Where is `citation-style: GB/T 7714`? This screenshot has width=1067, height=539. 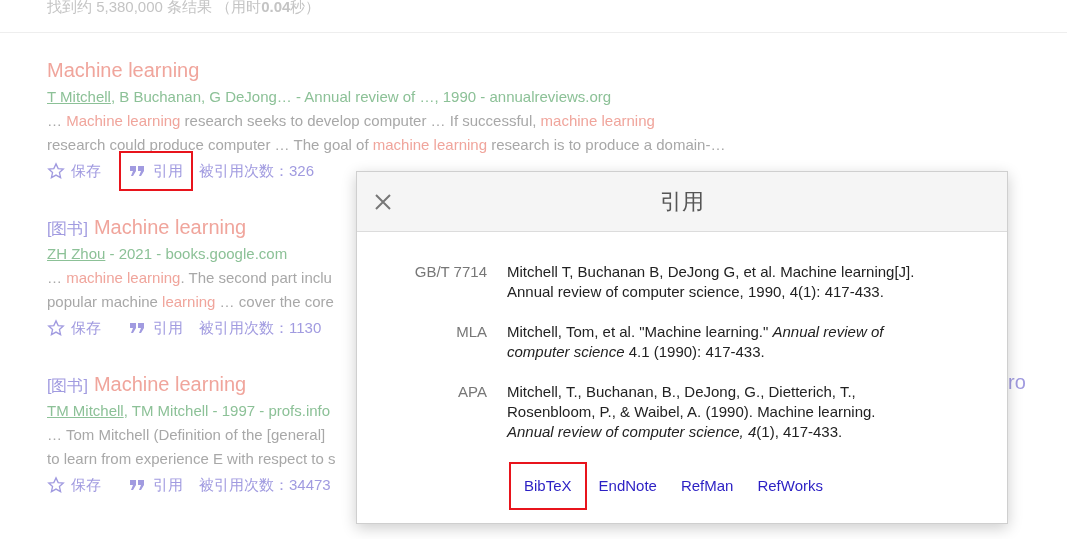 citation-style: GB/T 7714 is located at coordinates (450, 272).